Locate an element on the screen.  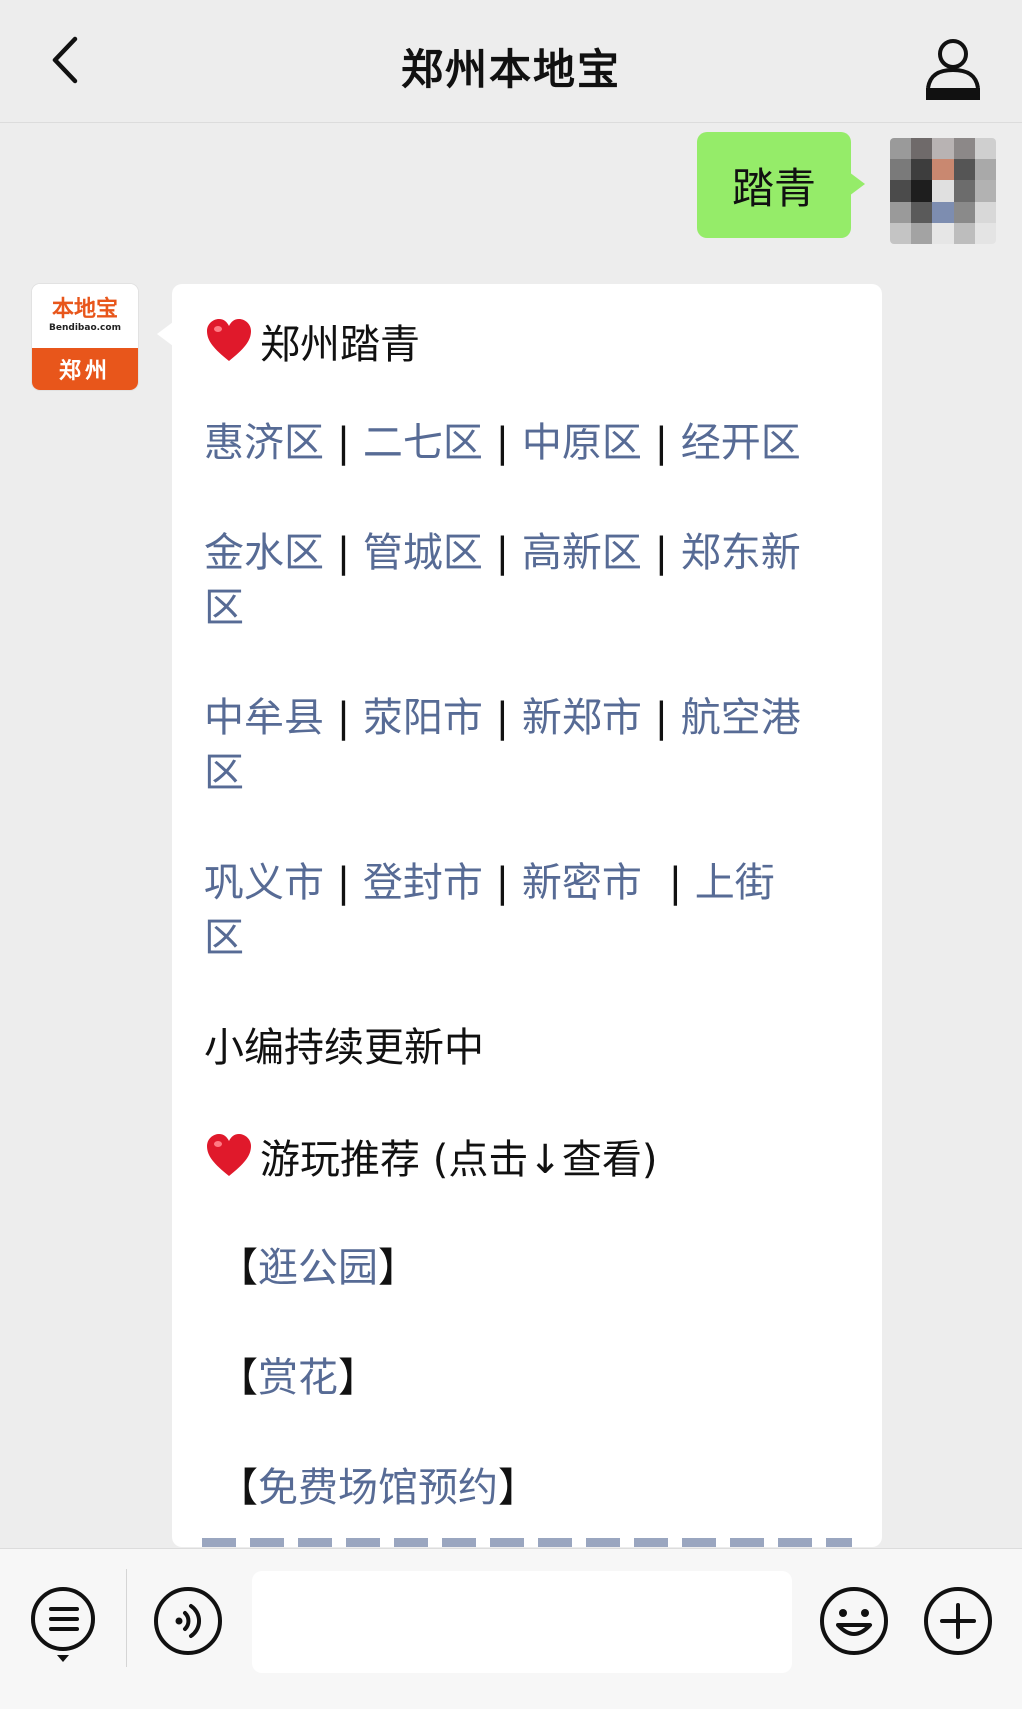
recommend-item: 【免费场馆预约】 is located at coordinates (378, 1488).